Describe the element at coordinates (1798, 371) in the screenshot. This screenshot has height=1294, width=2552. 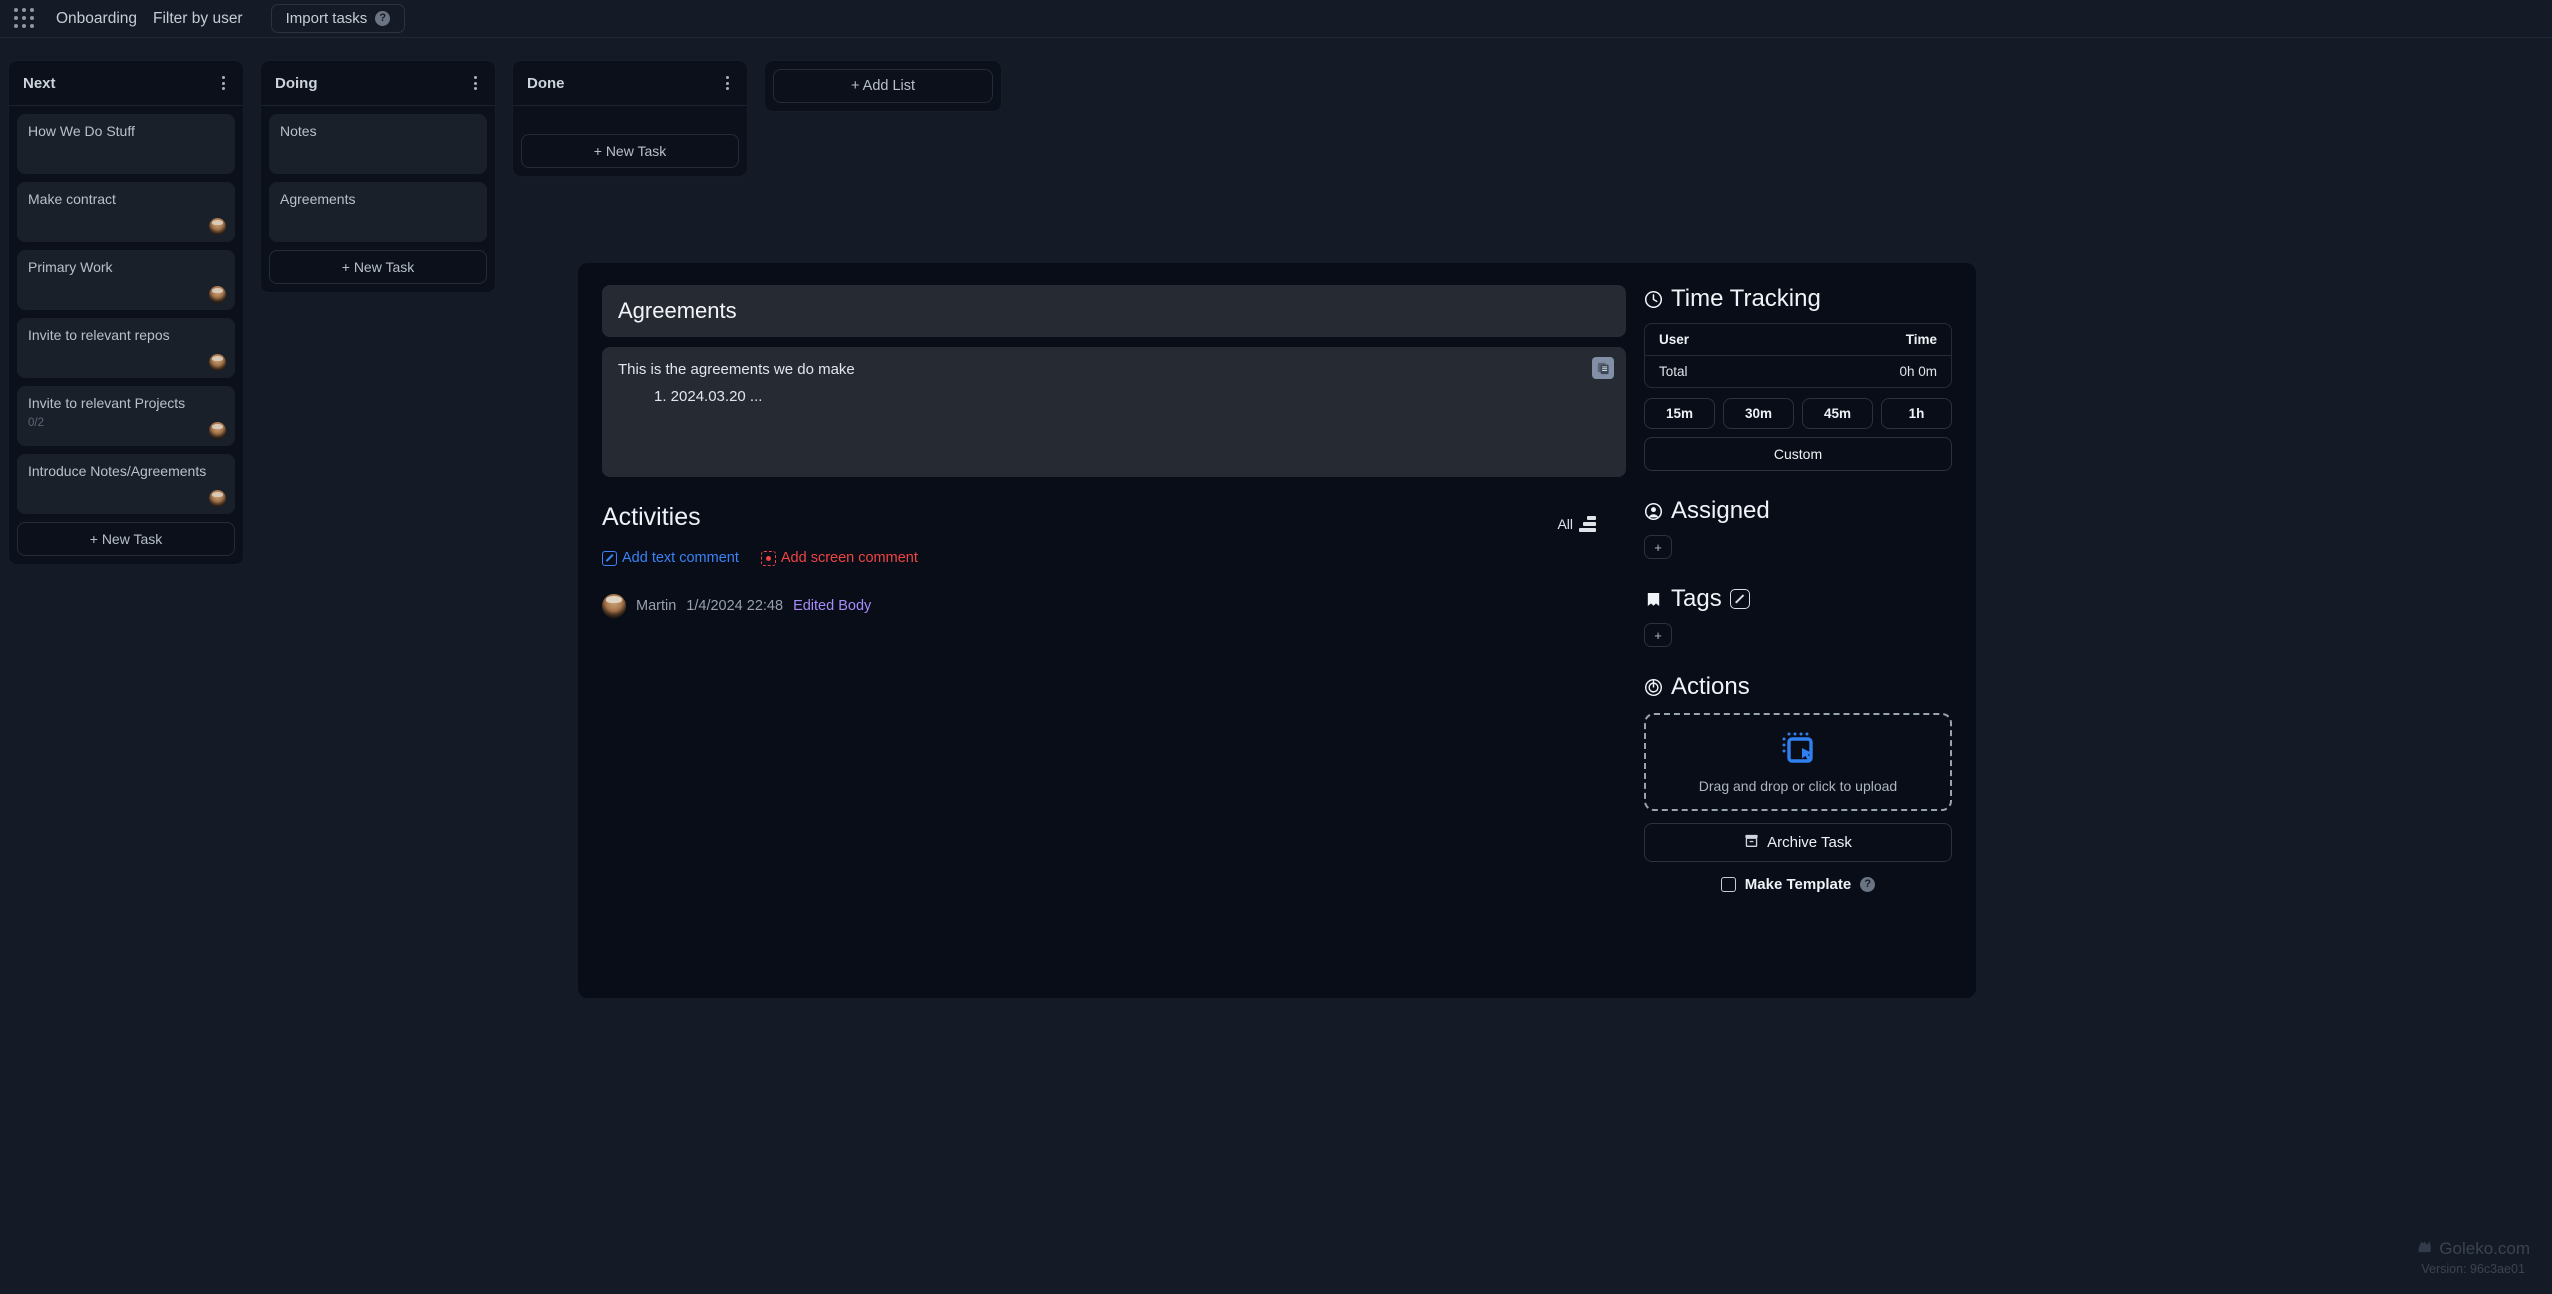
I see `time-tracking-total-row: Total 0h 0m` at that location.